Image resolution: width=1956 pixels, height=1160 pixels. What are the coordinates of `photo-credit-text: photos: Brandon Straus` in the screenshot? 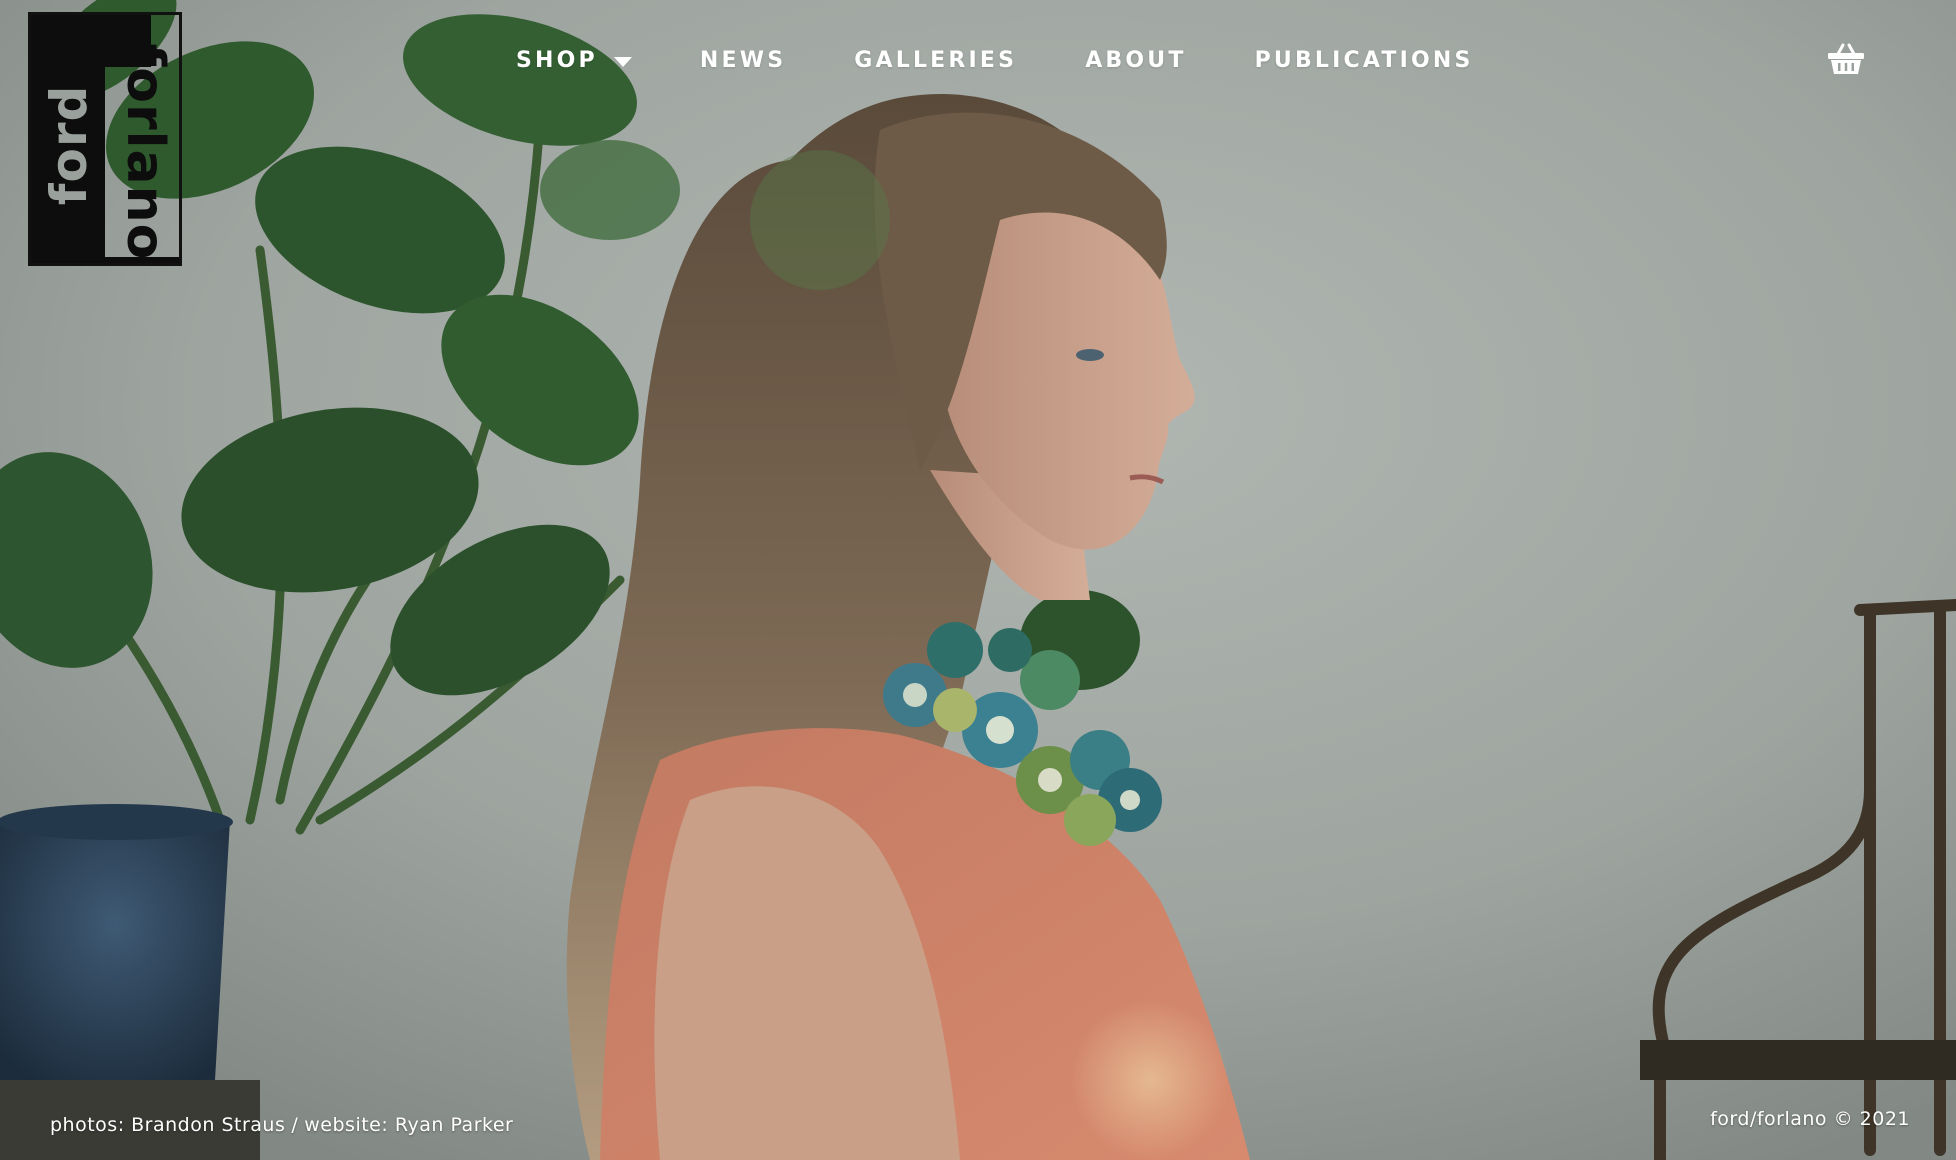 It's located at (168, 1125).